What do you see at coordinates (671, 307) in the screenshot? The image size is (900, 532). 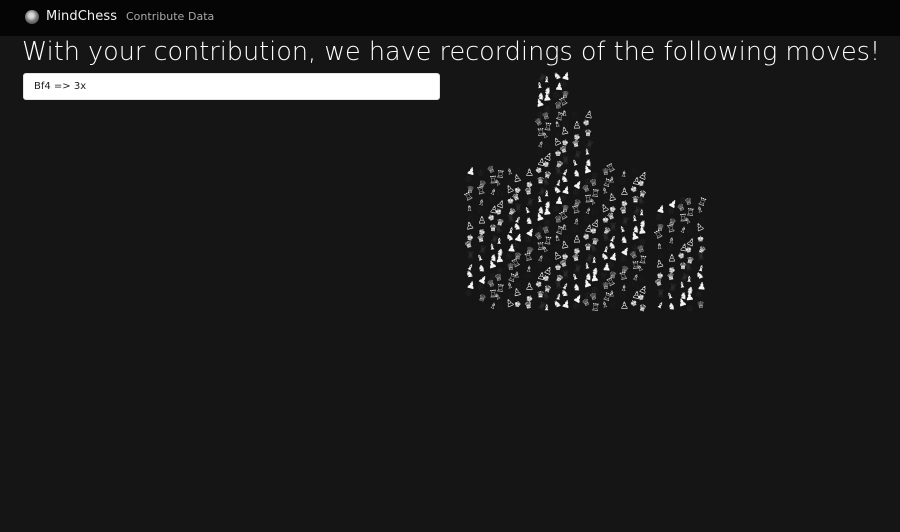 I see `chess-piece-glyph: ♞` at bounding box center [671, 307].